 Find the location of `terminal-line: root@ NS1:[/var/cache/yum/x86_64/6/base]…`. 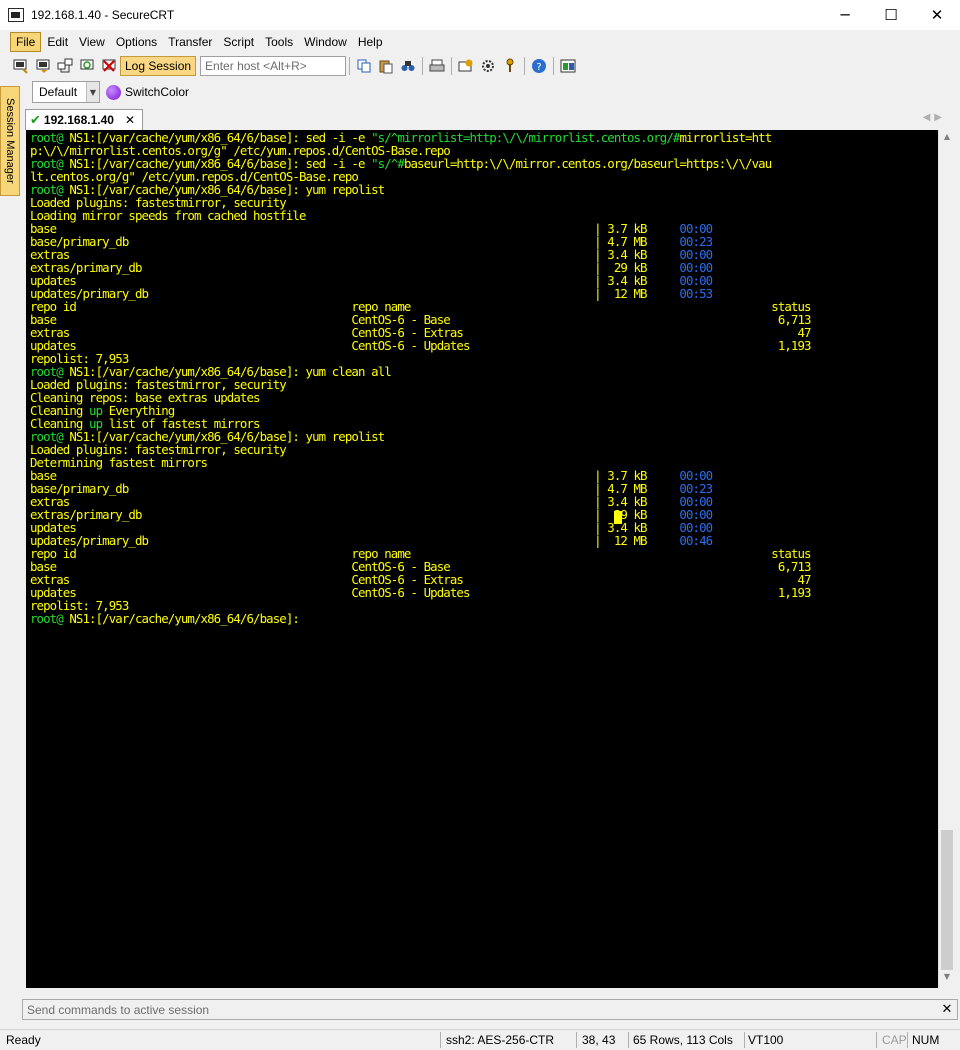

terminal-line: root@ NS1:[/var/cache/yum/x86_64/6/base]… is located at coordinates (420, 618).